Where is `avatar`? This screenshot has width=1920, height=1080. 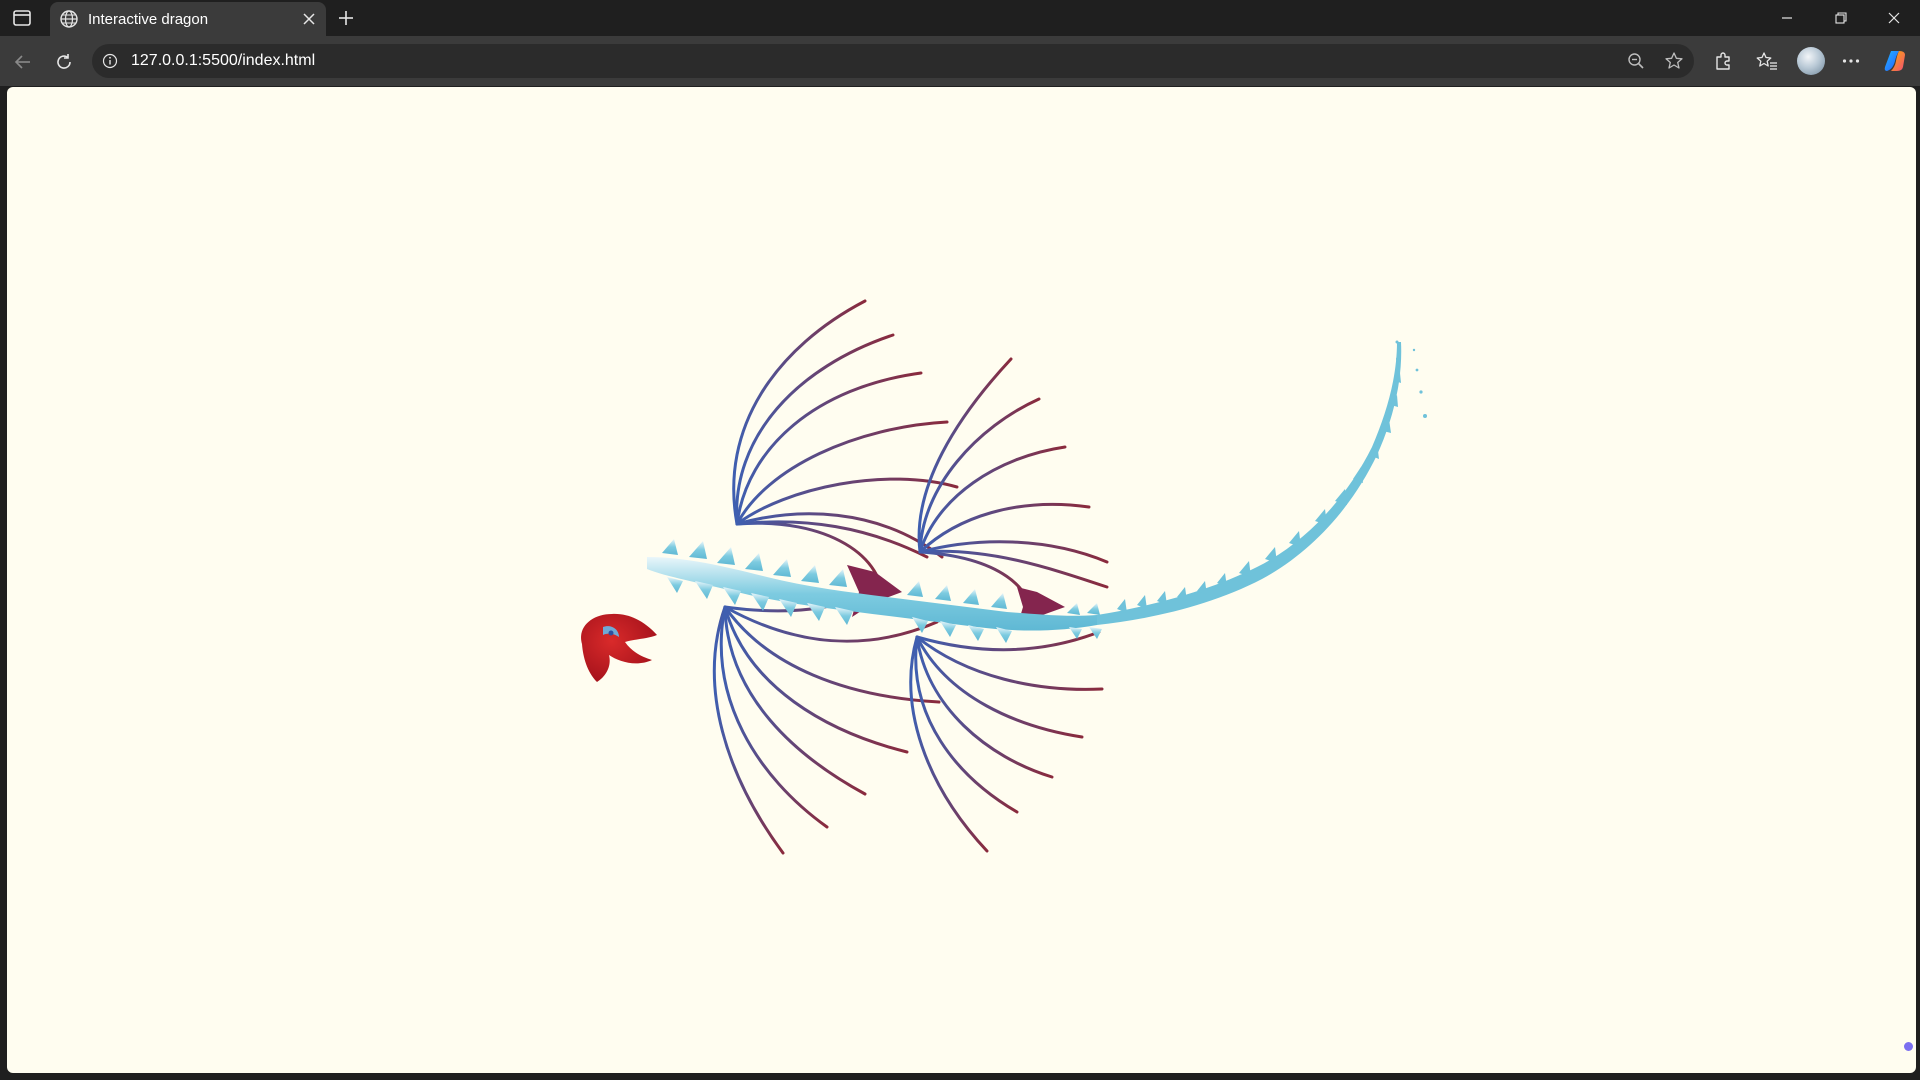 avatar is located at coordinates (1811, 61).